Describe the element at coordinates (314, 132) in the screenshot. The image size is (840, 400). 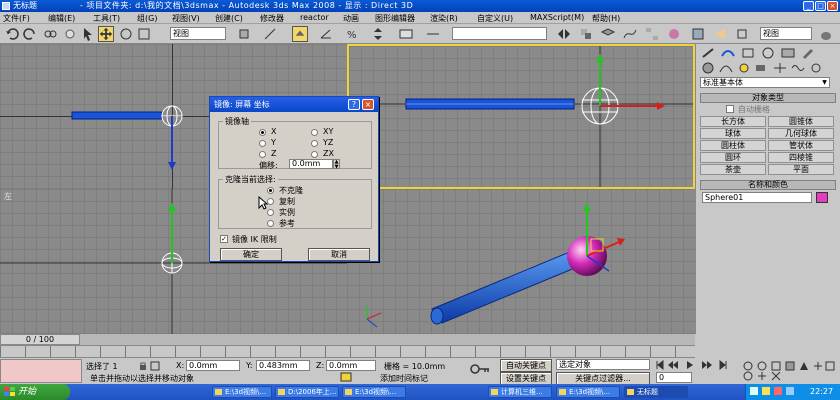
I see `axis-xy-radio` at that location.